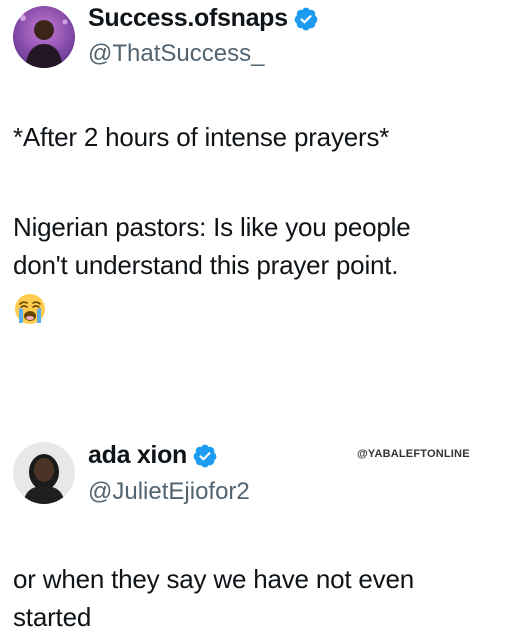 This screenshot has width=511, height=640. I want to click on watermark: @YABALEFTONLINE, so click(413, 454).